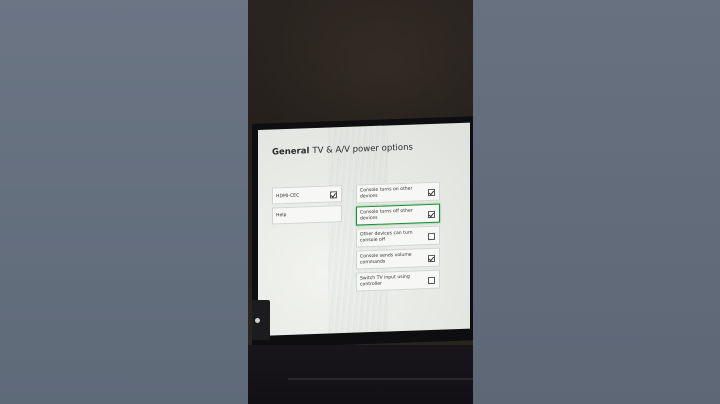 This screenshot has width=720, height=404. What do you see at coordinates (386, 193) in the screenshot?
I see `console-turns-on-label: Console turns on other devices` at bounding box center [386, 193].